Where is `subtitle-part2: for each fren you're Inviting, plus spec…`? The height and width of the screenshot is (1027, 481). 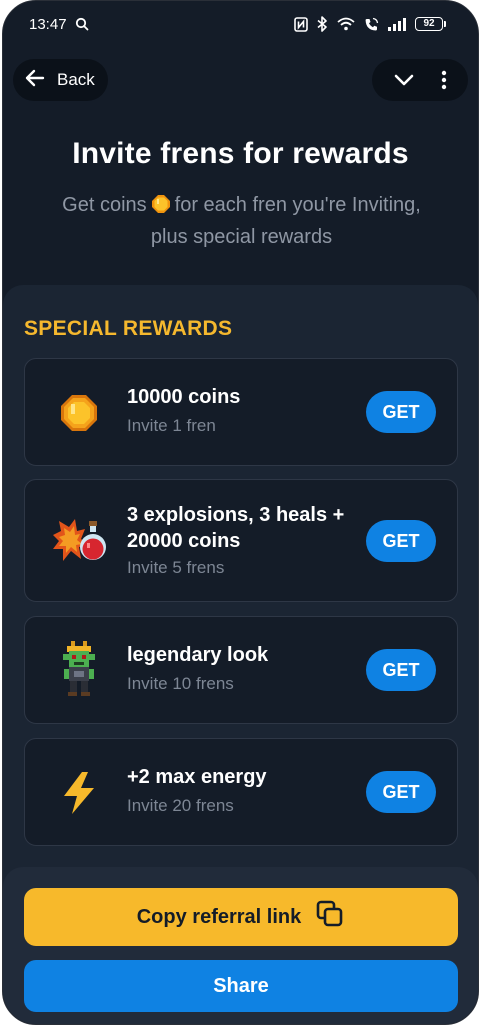
subtitle-part2: for each fren you're Inviting, plus spec… is located at coordinates (285, 221).